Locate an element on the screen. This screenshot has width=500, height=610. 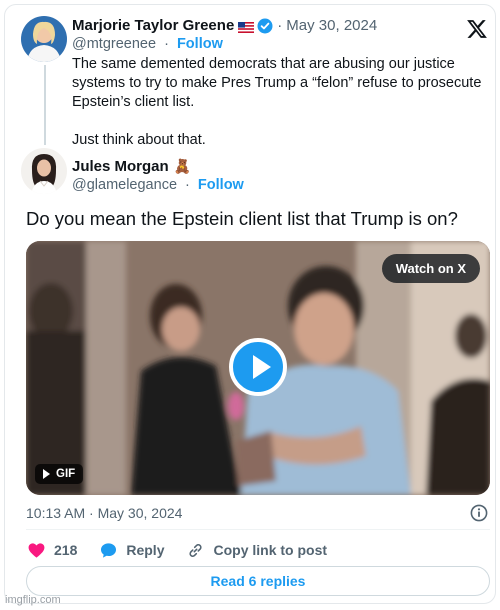
teddy-bear-icon: 🧸 is located at coordinates (182, 166).